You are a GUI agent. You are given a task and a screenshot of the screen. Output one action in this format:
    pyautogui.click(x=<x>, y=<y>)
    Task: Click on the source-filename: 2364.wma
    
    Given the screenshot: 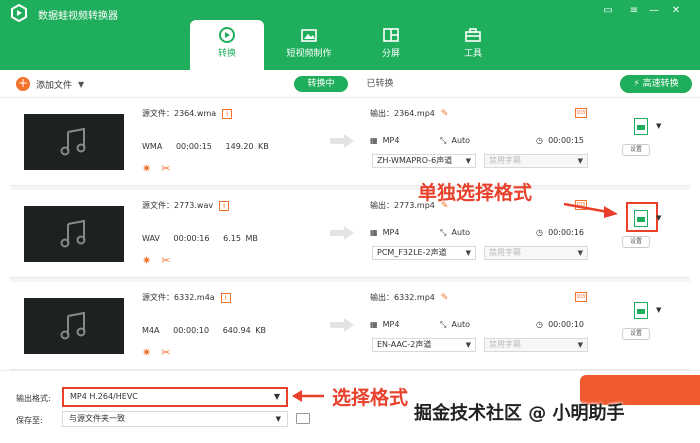 What is the action you would take?
    pyautogui.click(x=195, y=113)
    